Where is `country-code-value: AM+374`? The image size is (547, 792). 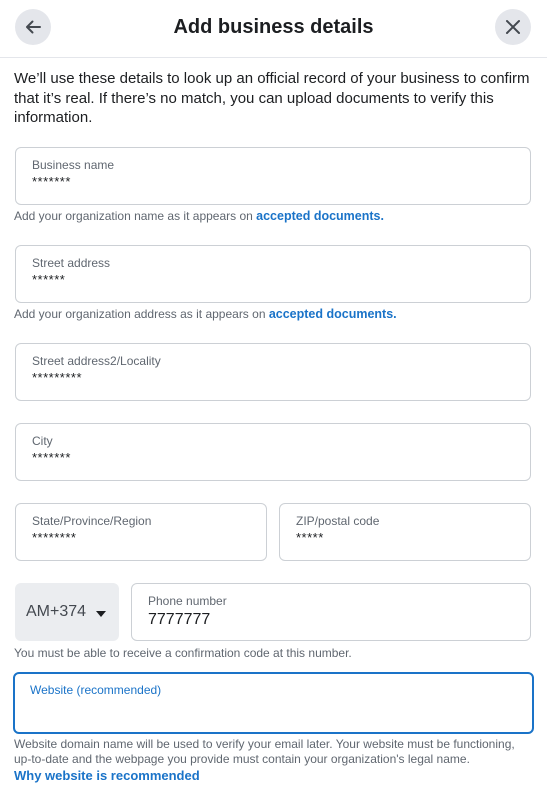 country-code-value: AM+374 is located at coordinates (56, 611).